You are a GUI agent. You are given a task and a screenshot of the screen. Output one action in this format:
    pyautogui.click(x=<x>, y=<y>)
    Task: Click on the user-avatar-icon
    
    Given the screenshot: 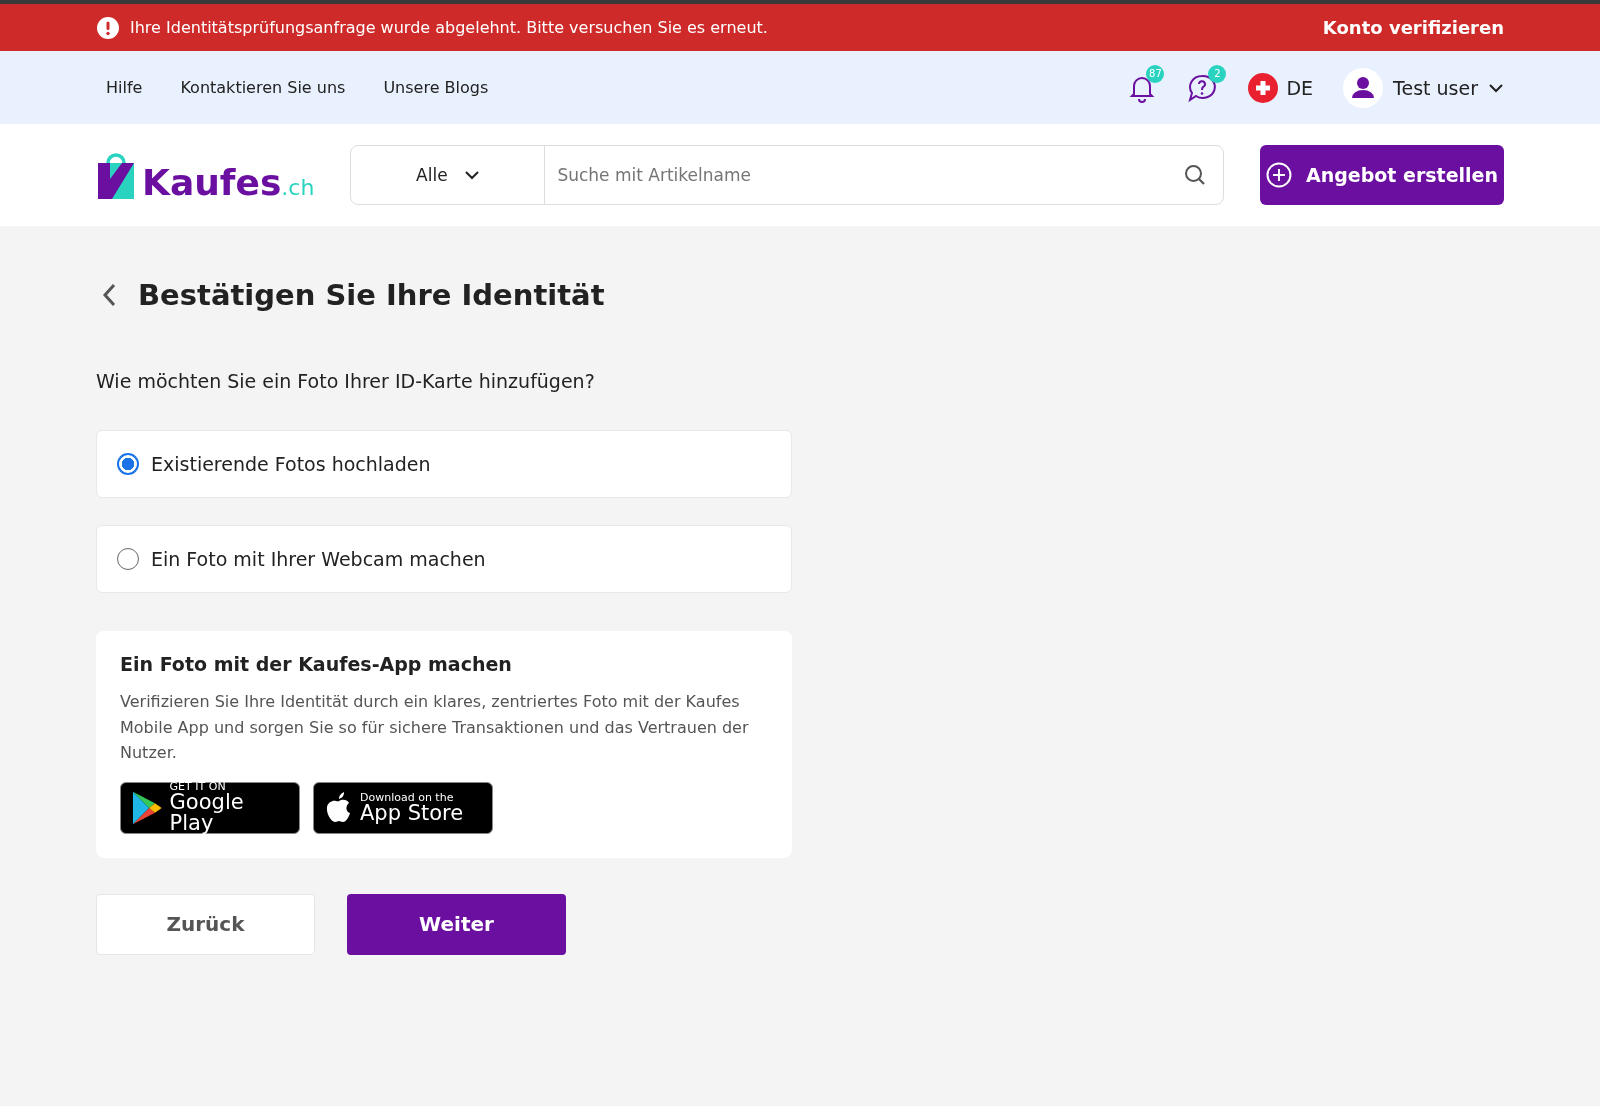 What is the action you would take?
    pyautogui.click(x=1363, y=87)
    